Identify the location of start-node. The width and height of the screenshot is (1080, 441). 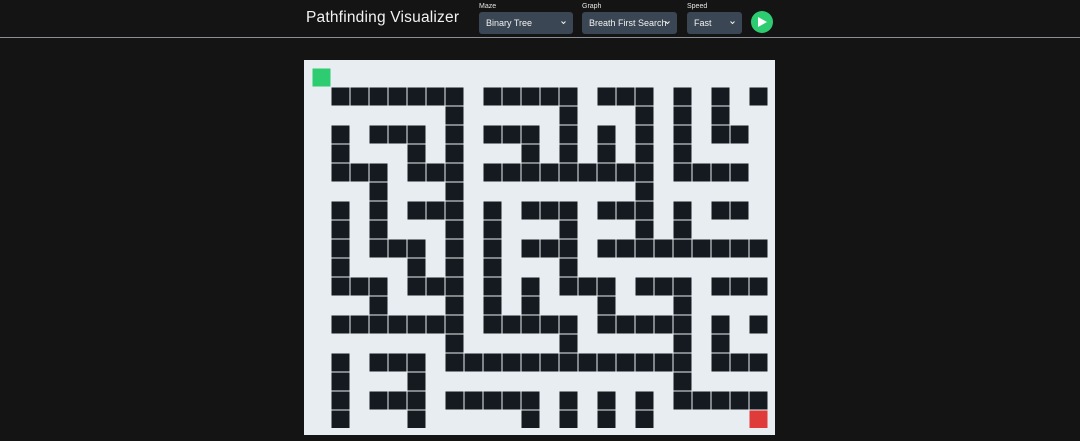
(321, 77).